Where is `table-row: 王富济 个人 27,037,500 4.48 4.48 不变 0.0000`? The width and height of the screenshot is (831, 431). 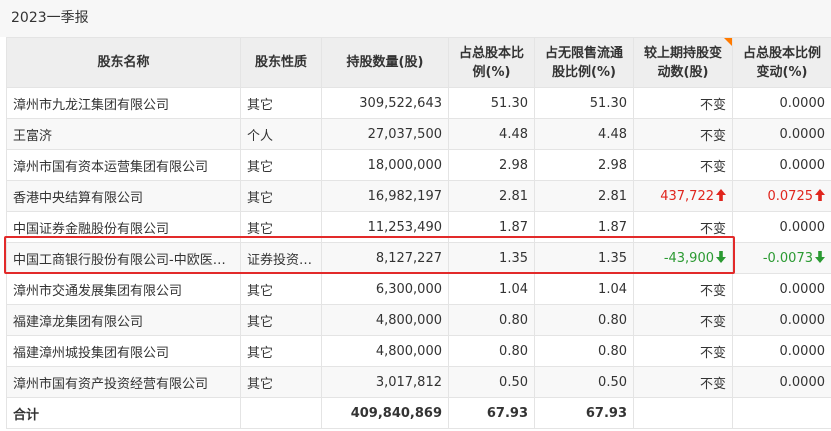
table-row: 王富济 个人 27,037,500 4.48 4.48 不变 0.0000 is located at coordinates (418, 134).